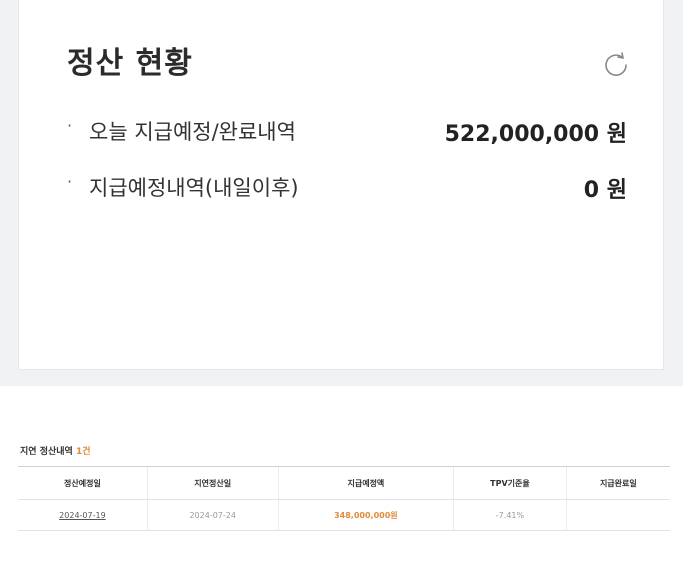 The width and height of the screenshot is (683, 566). What do you see at coordinates (347, 188) in the screenshot?
I see `scheduled-payment-row: · 지급예정내역(내일이후) 0 원` at bounding box center [347, 188].